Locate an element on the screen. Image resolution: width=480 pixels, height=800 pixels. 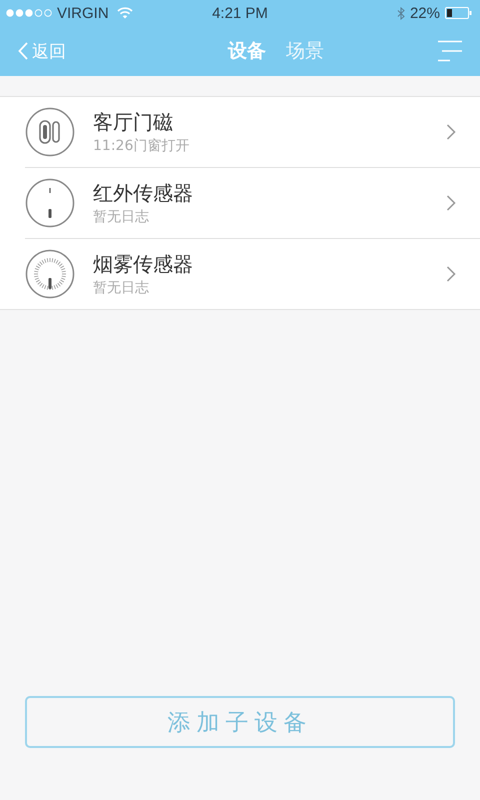
back-button: 返回 is located at coordinates (42, 51).